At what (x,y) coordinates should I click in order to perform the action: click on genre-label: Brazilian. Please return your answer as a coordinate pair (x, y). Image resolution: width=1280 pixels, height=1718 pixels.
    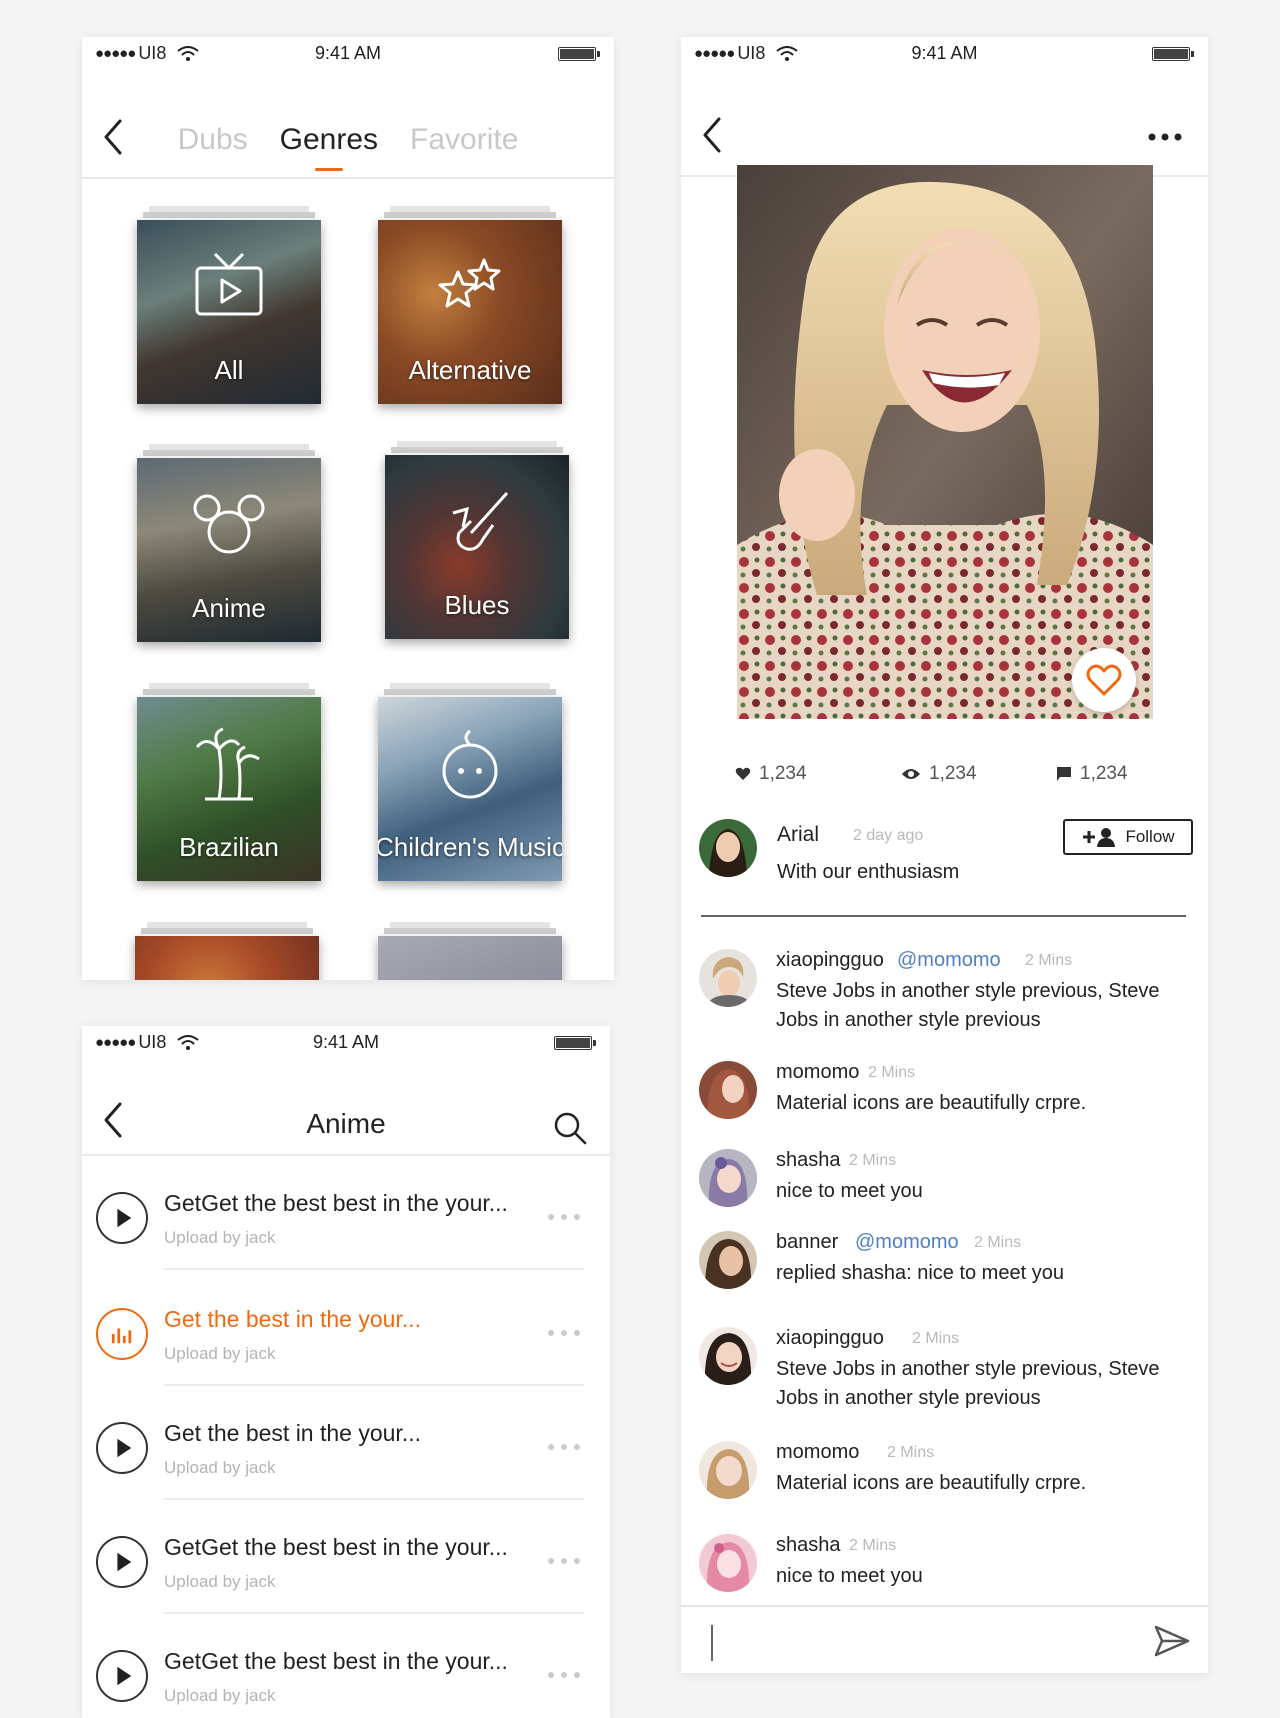
    Looking at the image, I should click on (229, 847).